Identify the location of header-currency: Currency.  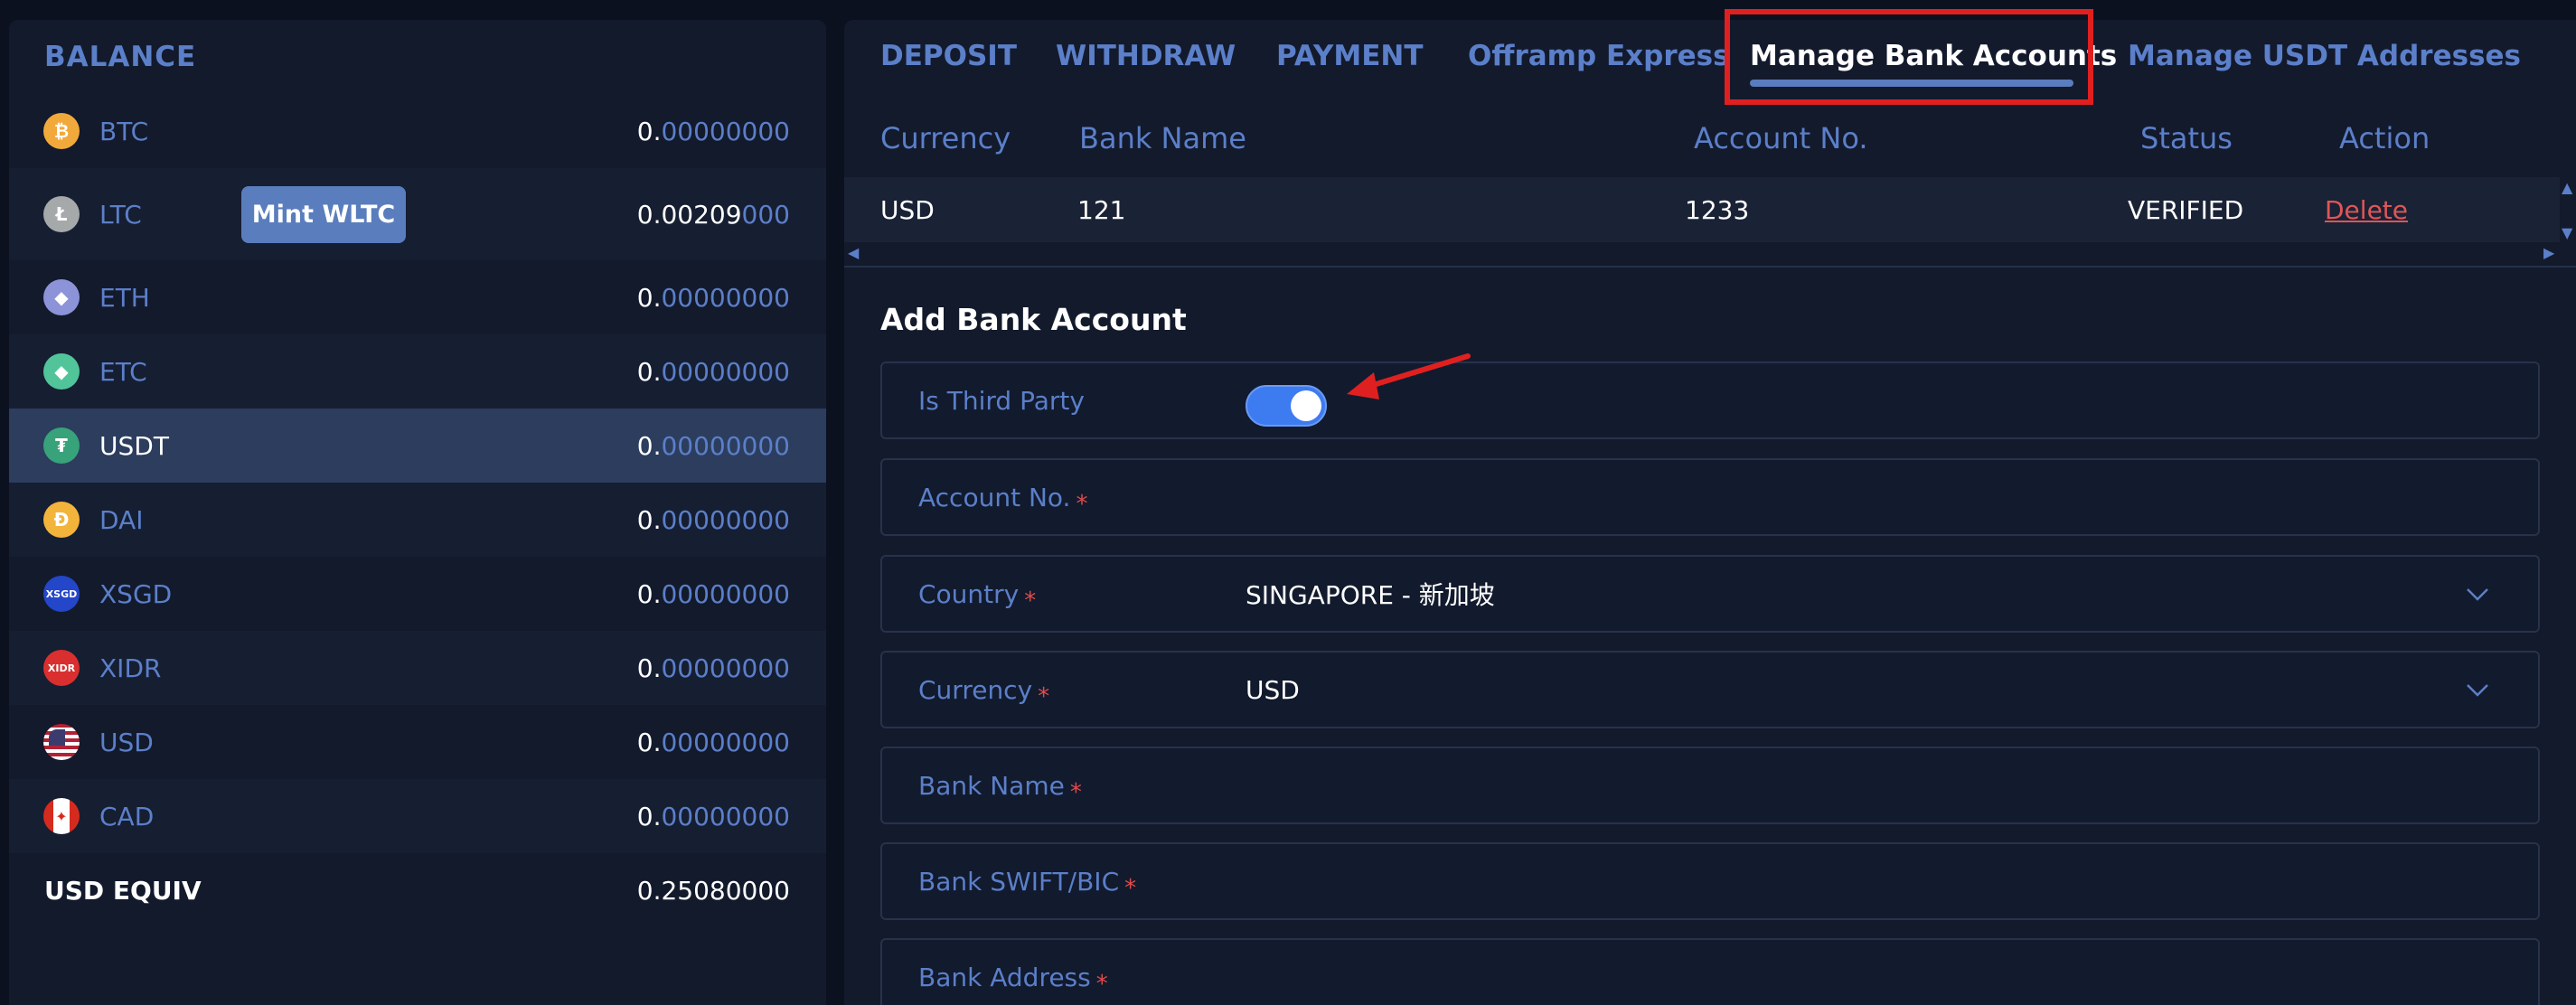
(946, 138).